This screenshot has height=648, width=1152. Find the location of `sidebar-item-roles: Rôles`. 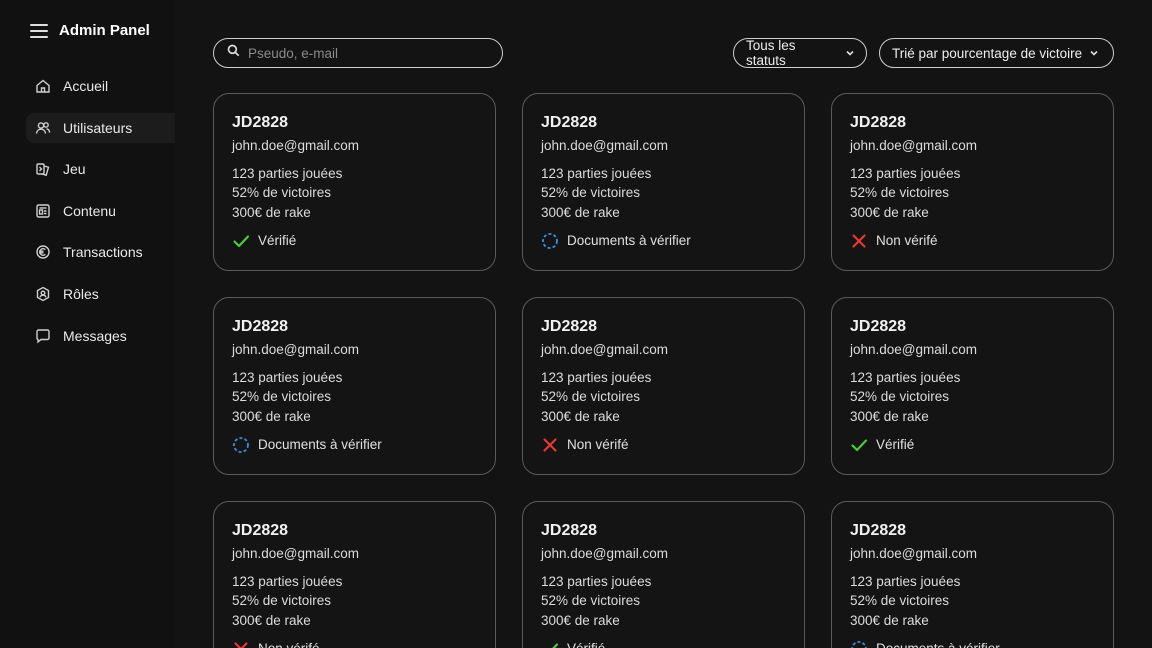

sidebar-item-roles: Rôles is located at coordinates (100, 294).